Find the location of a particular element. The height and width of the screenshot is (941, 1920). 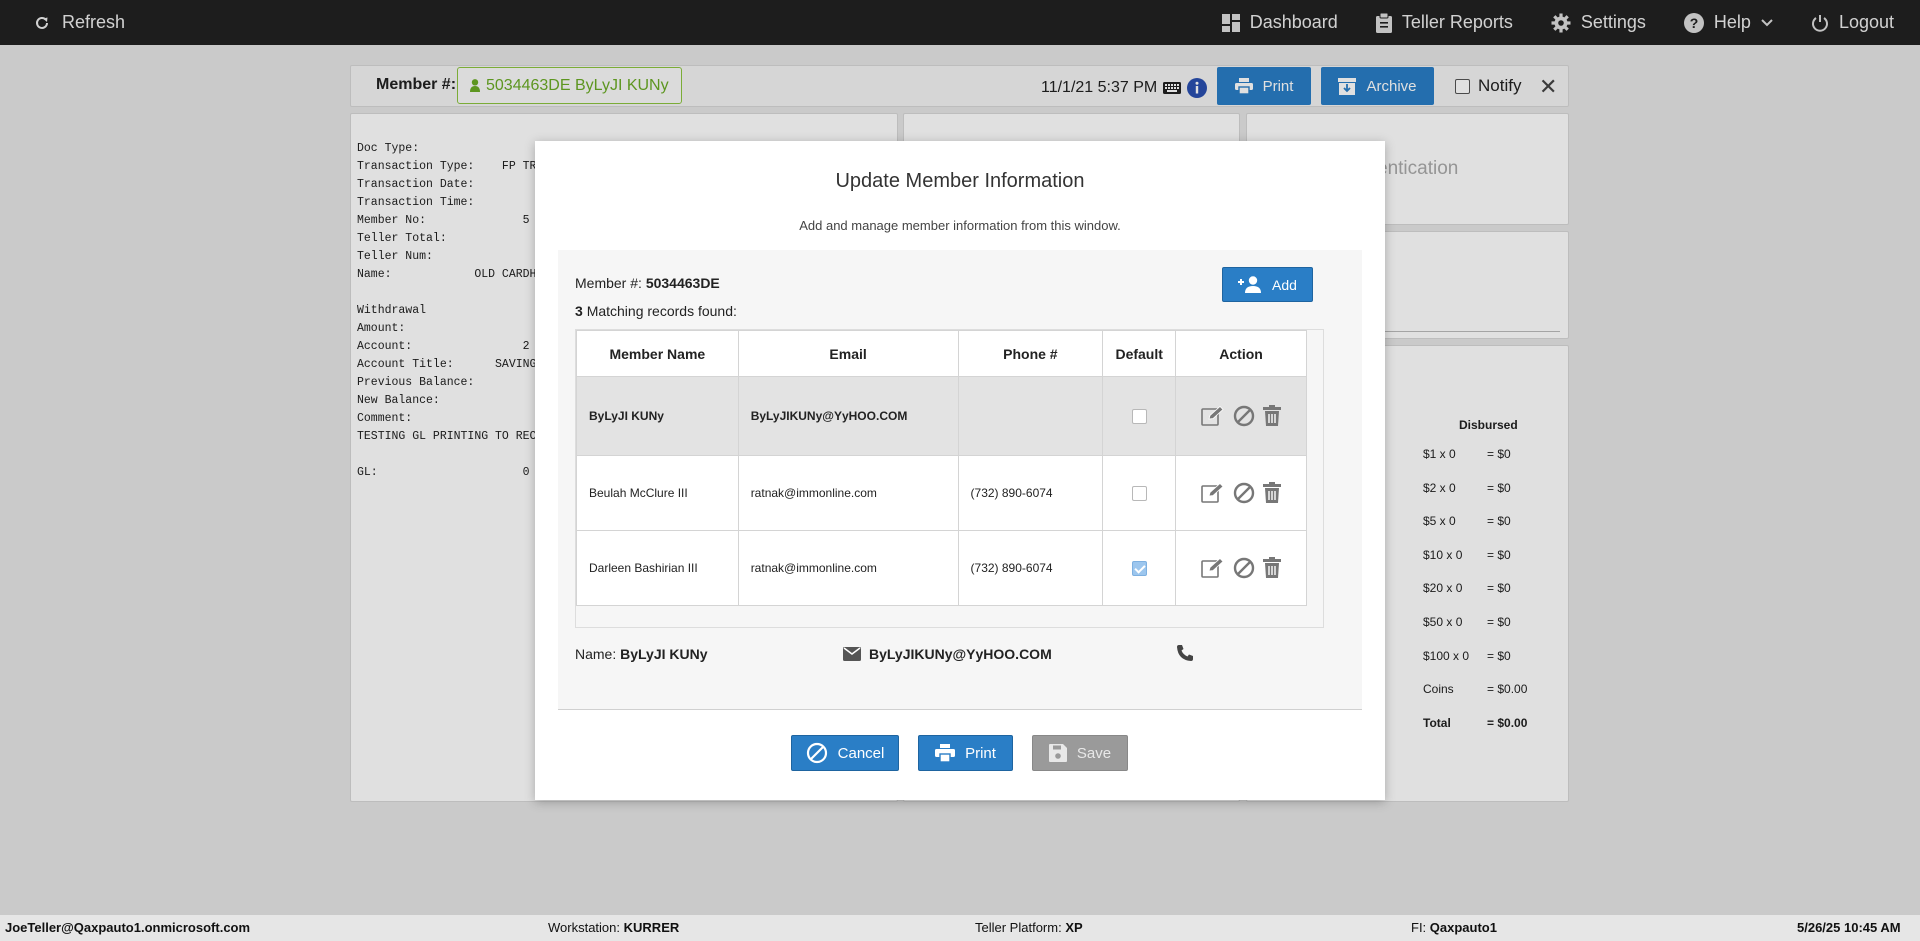

col-default: Default is located at coordinates (1139, 353).